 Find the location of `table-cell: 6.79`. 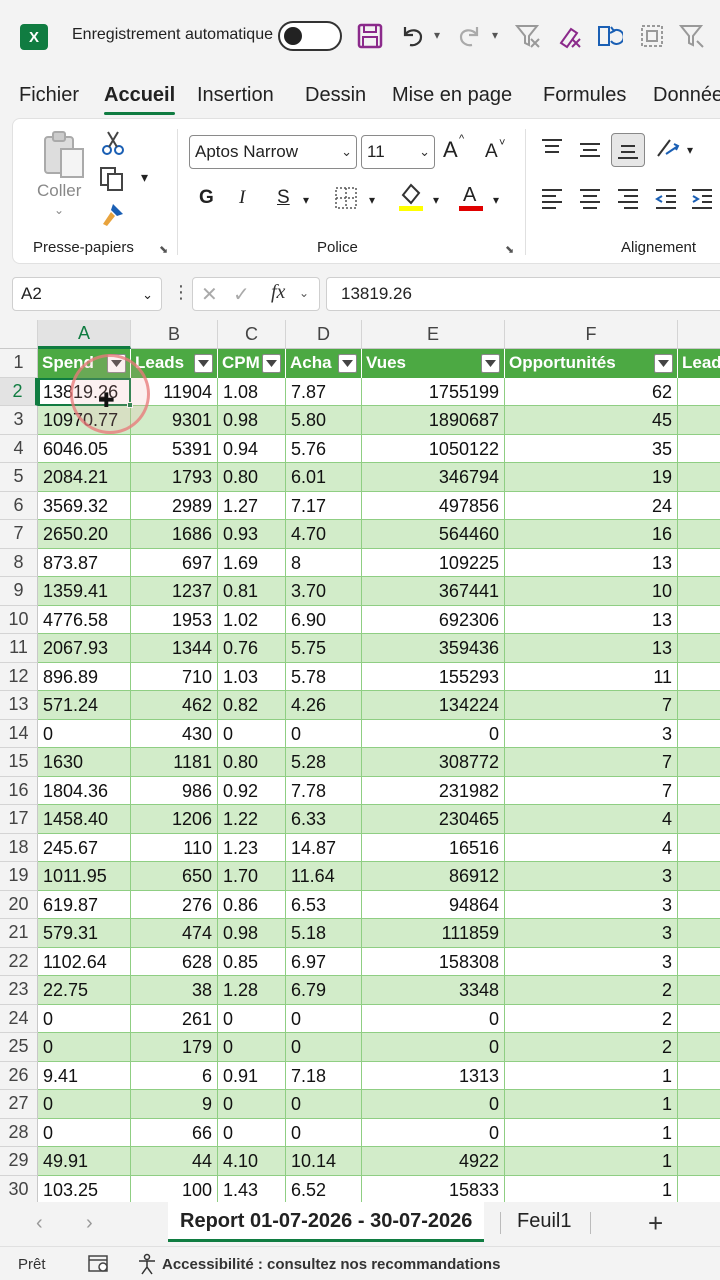

table-cell: 6.79 is located at coordinates (324, 990).